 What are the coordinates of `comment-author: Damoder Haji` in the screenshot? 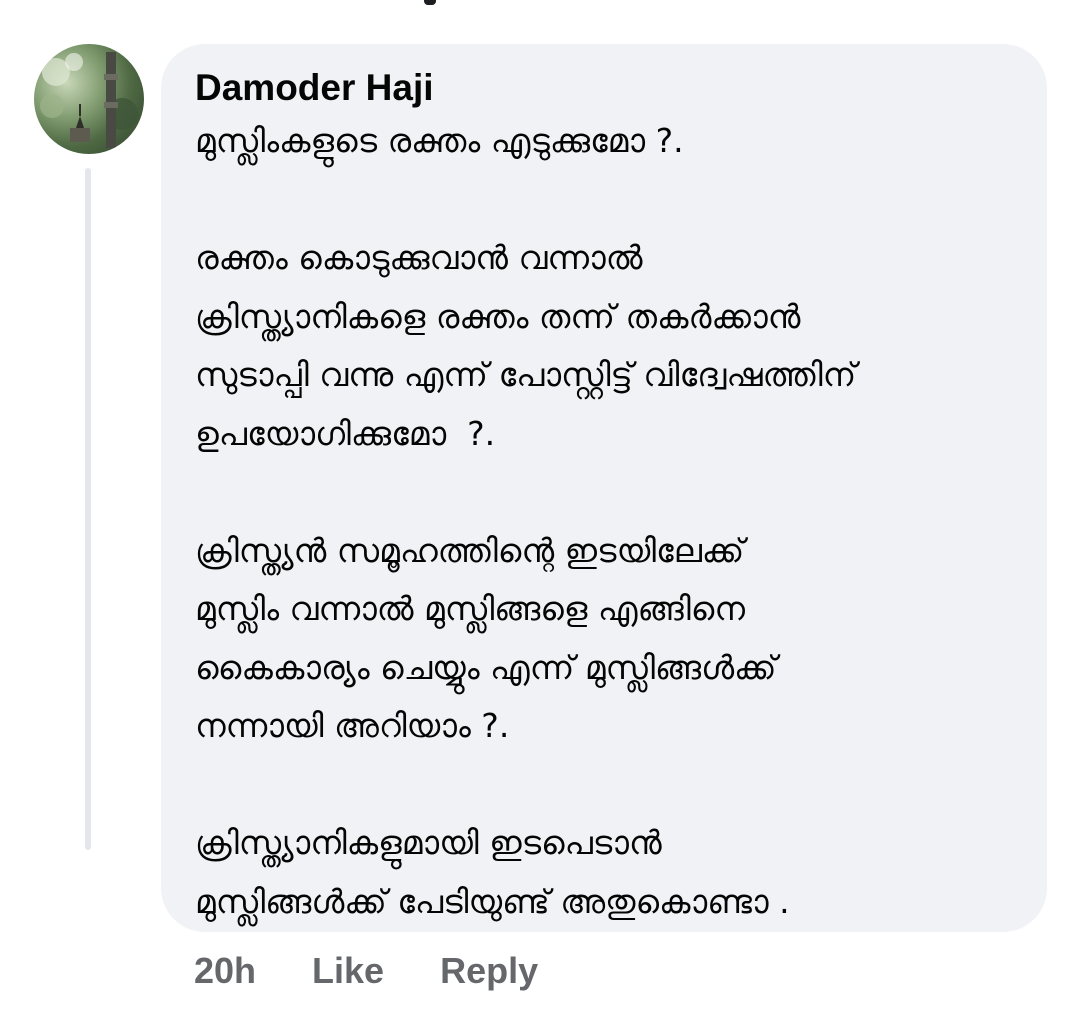 It's located at (604, 88).